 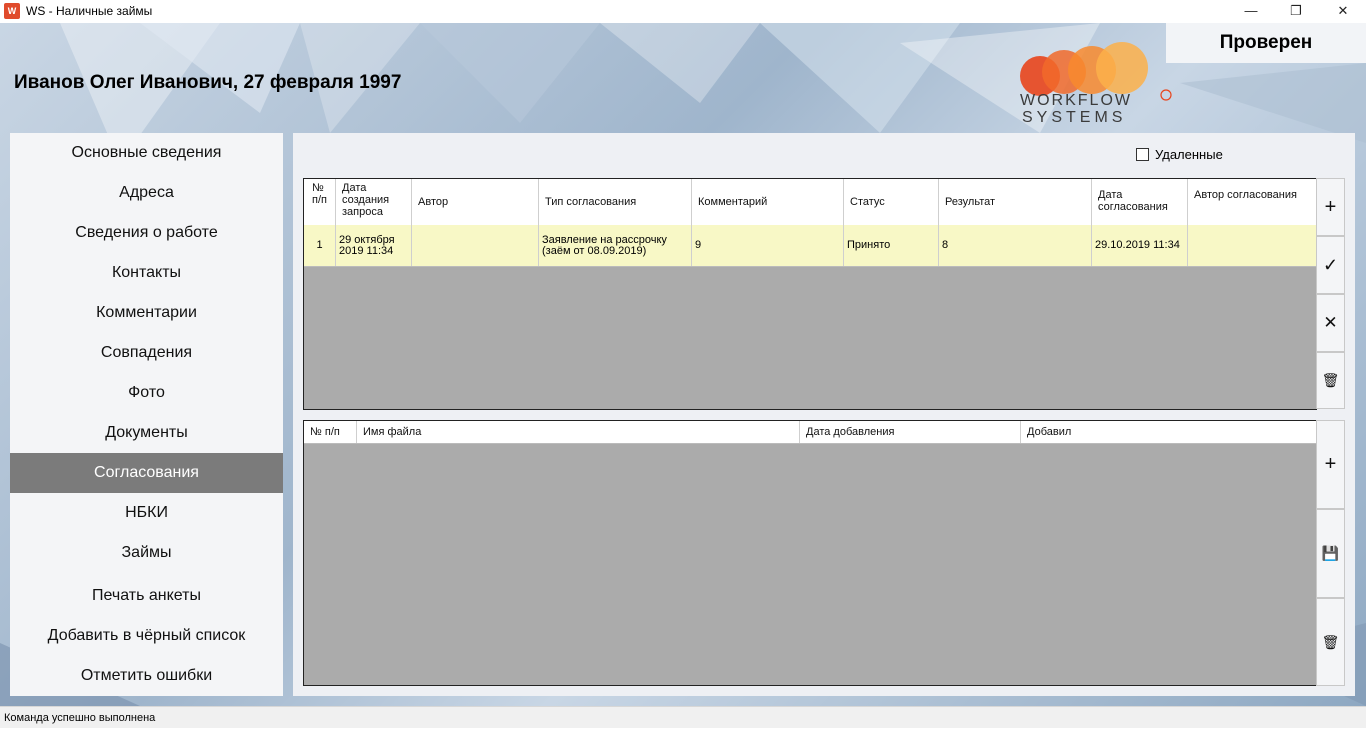 I want to click on sidebar-item-blacklist: Добавить в чёрный список, so click(x=146, y=636).